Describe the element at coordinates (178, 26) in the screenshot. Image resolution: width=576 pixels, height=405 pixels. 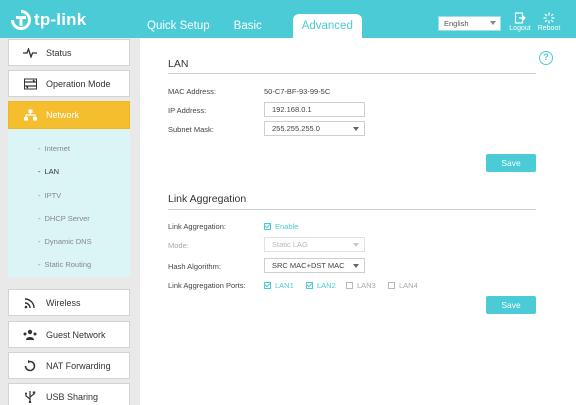
I see `tab-quick-setup: Quick Setup` at that location.